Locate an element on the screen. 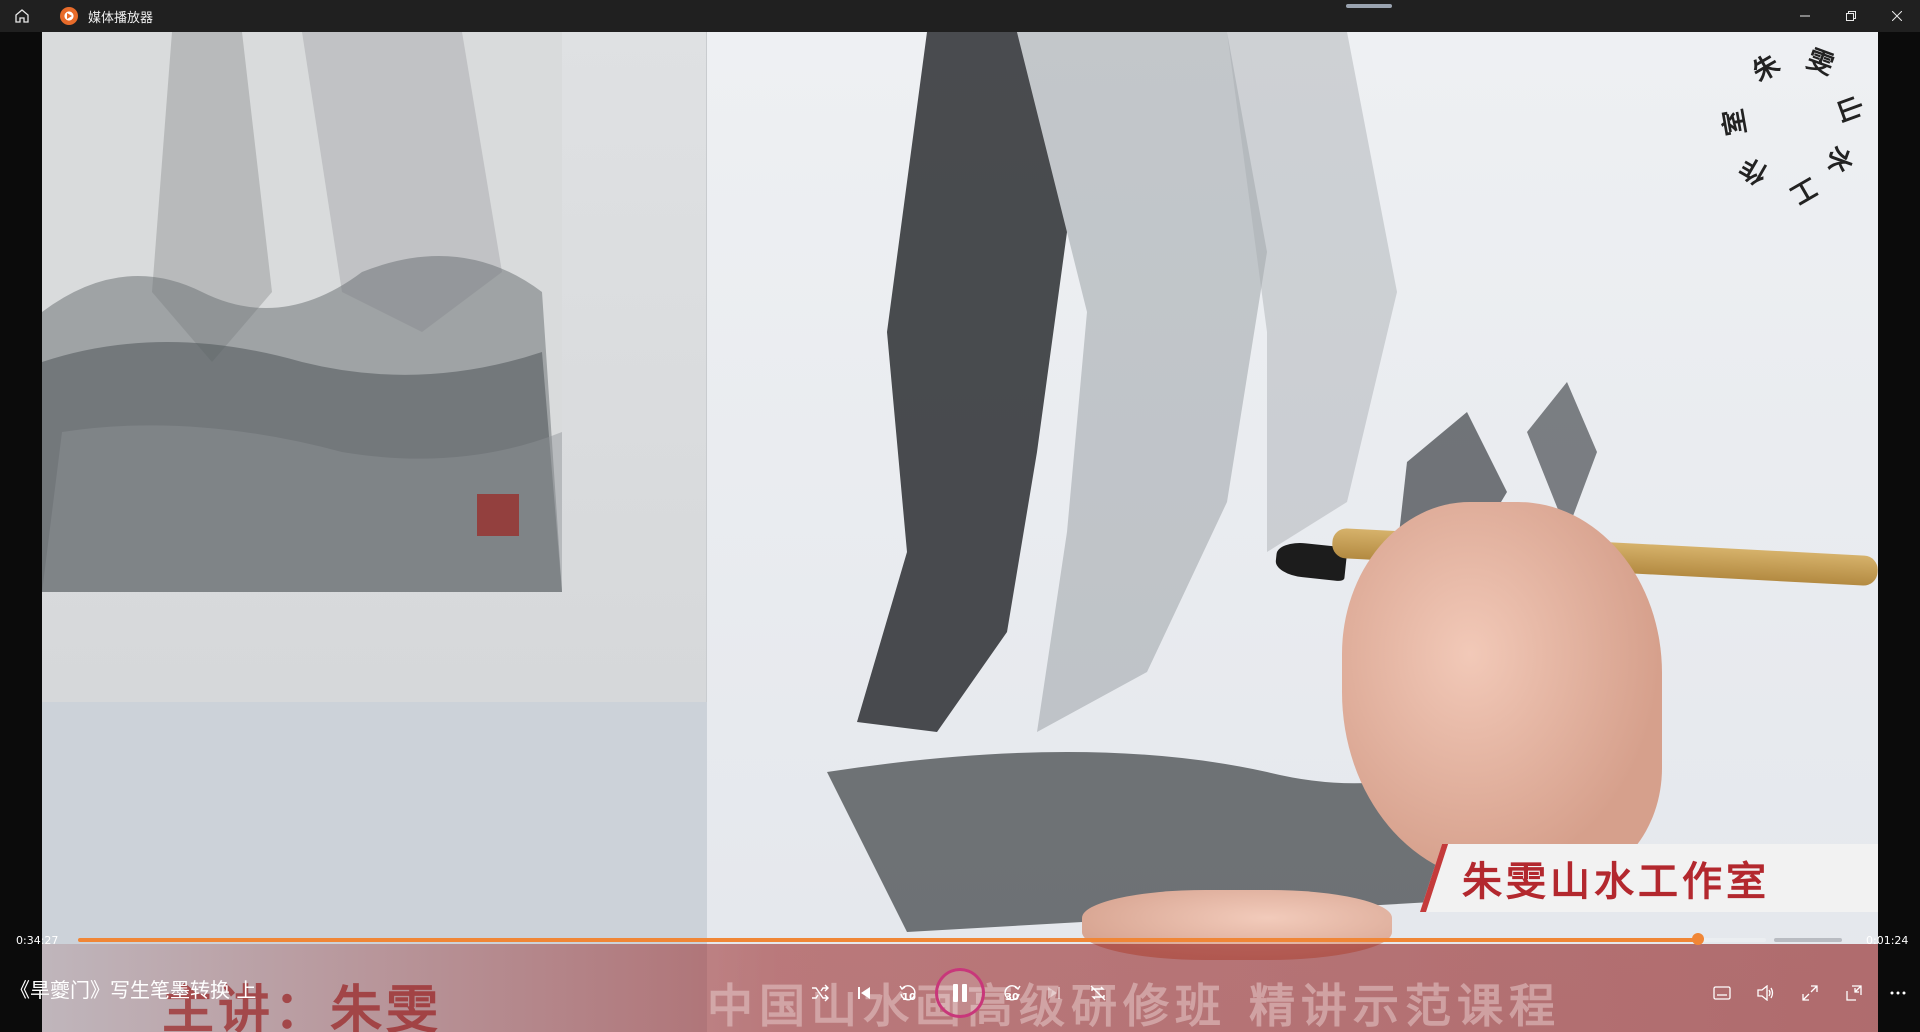 The width and height of the screenshot is (1920, 1032). previous-button is located at coordinates (864, 993).